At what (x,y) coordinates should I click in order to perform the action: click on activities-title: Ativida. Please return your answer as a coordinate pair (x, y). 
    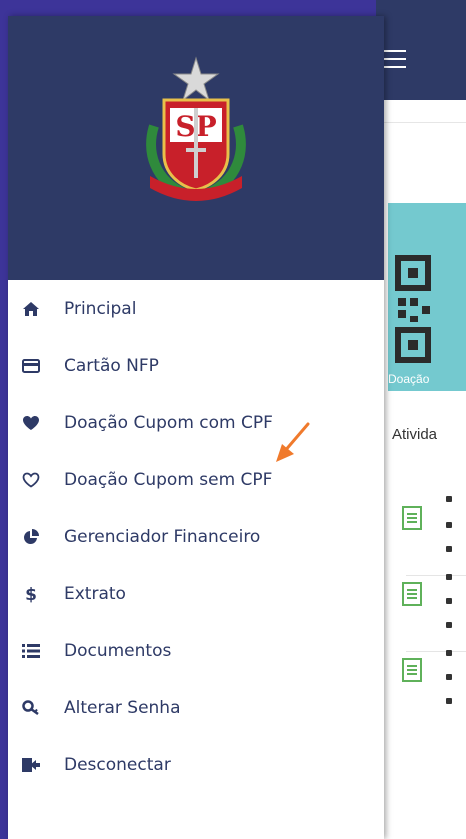
    Looking at the image, I should click on (415, 434).